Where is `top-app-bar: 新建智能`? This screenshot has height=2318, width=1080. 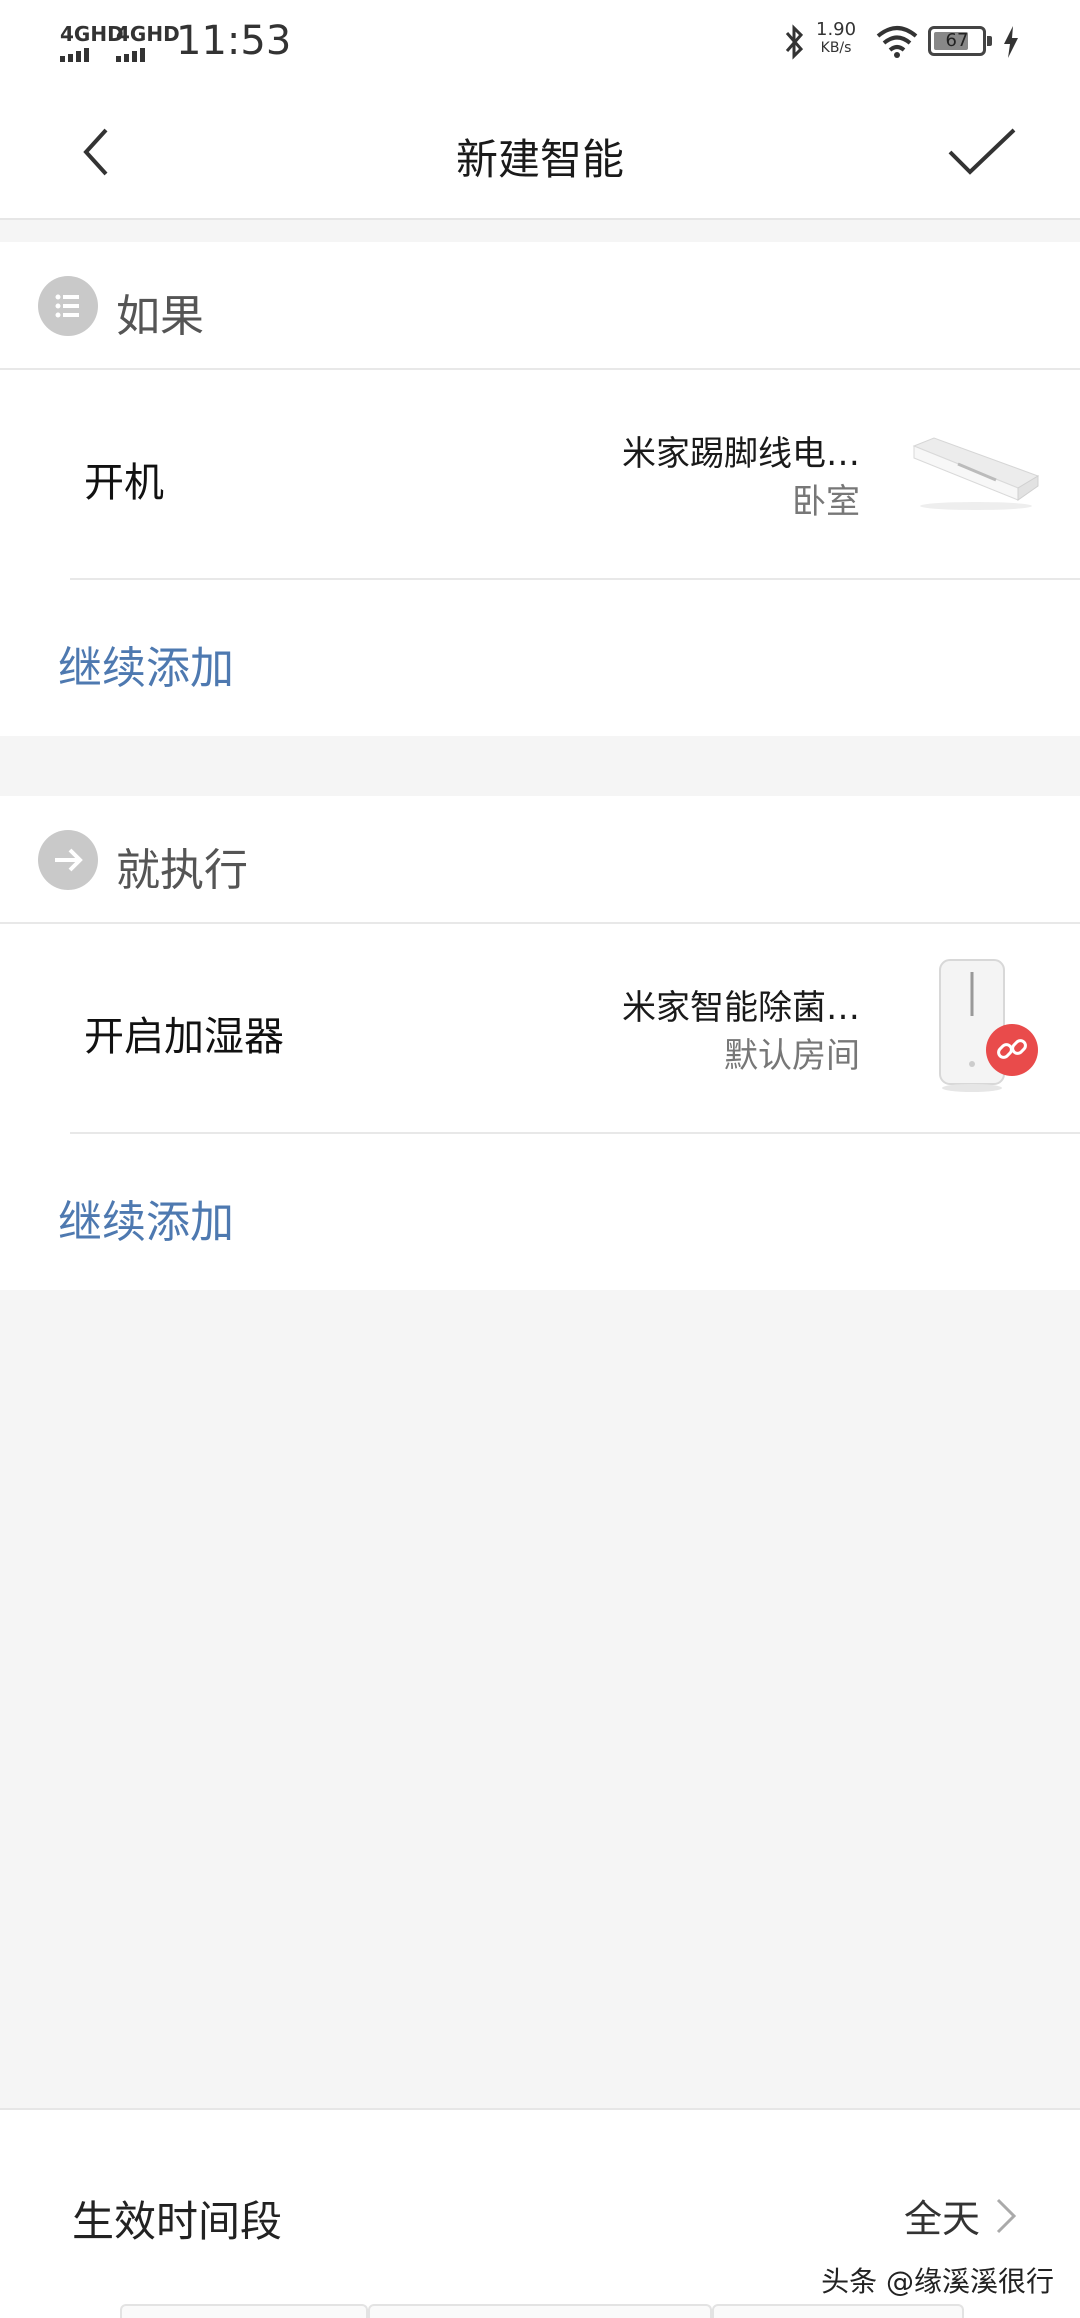
top-app-bar: 新建智能 is located at coordinates (540, 152).